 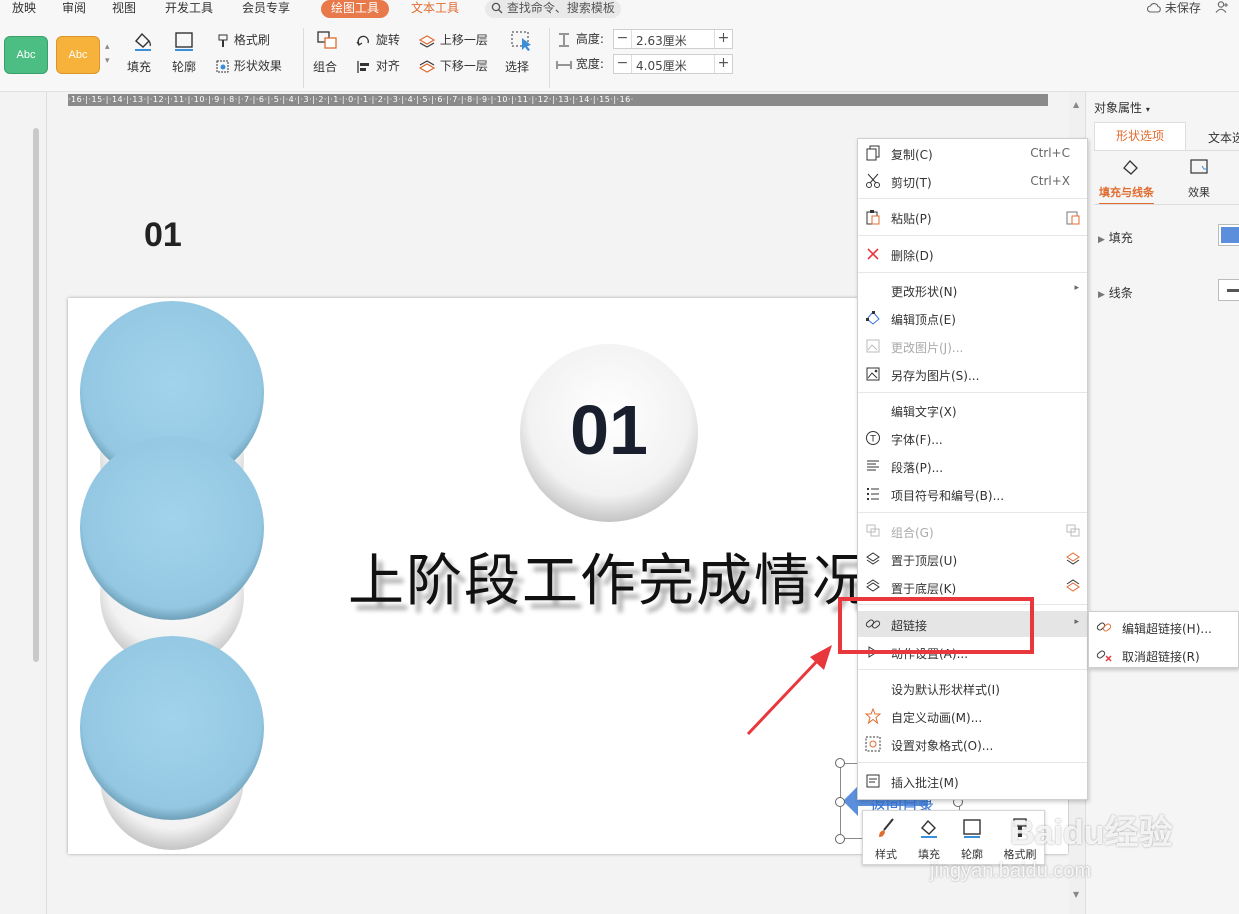 I want to click on send-to-back-icon, so click(x=873, y=585).